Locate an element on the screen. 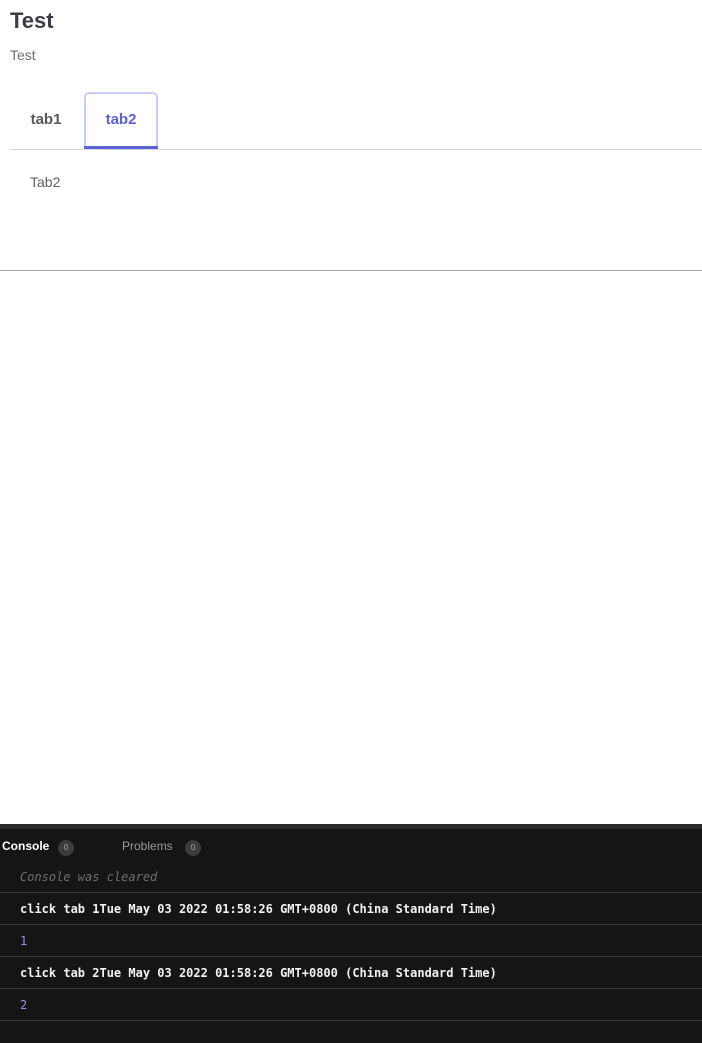  tab-tab1: tab1 is located at coordinates (46, 120).